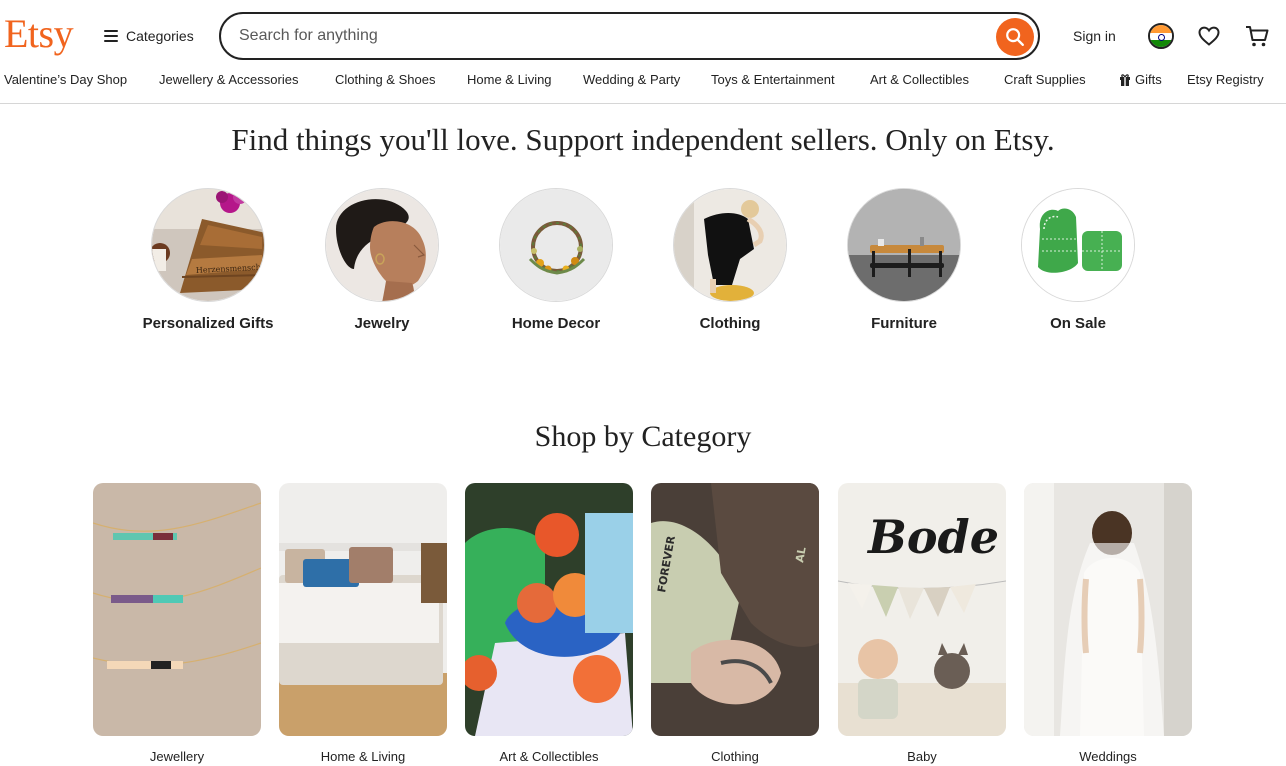 This screenshot has height=766, width=1286. I want to click on circle-jewelry: Jewelry, so click(382, 260).